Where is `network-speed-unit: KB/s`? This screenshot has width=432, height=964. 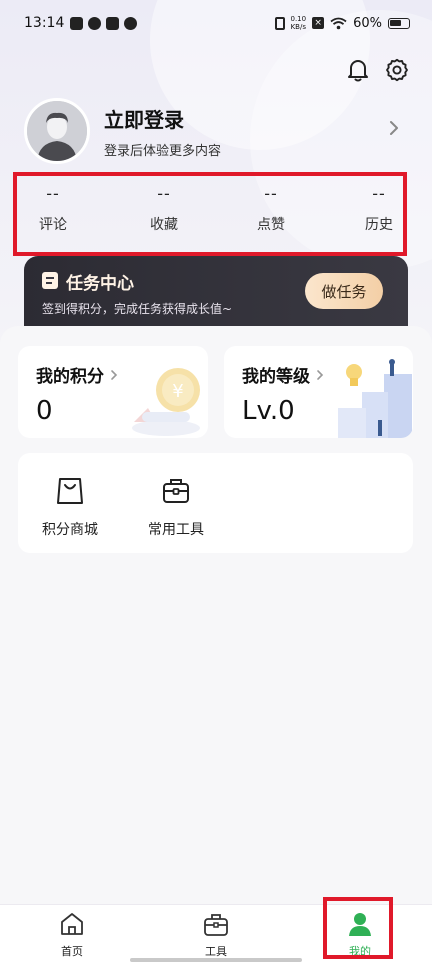 network-speed-unit: KB/s is located at coordinates (298, 27).